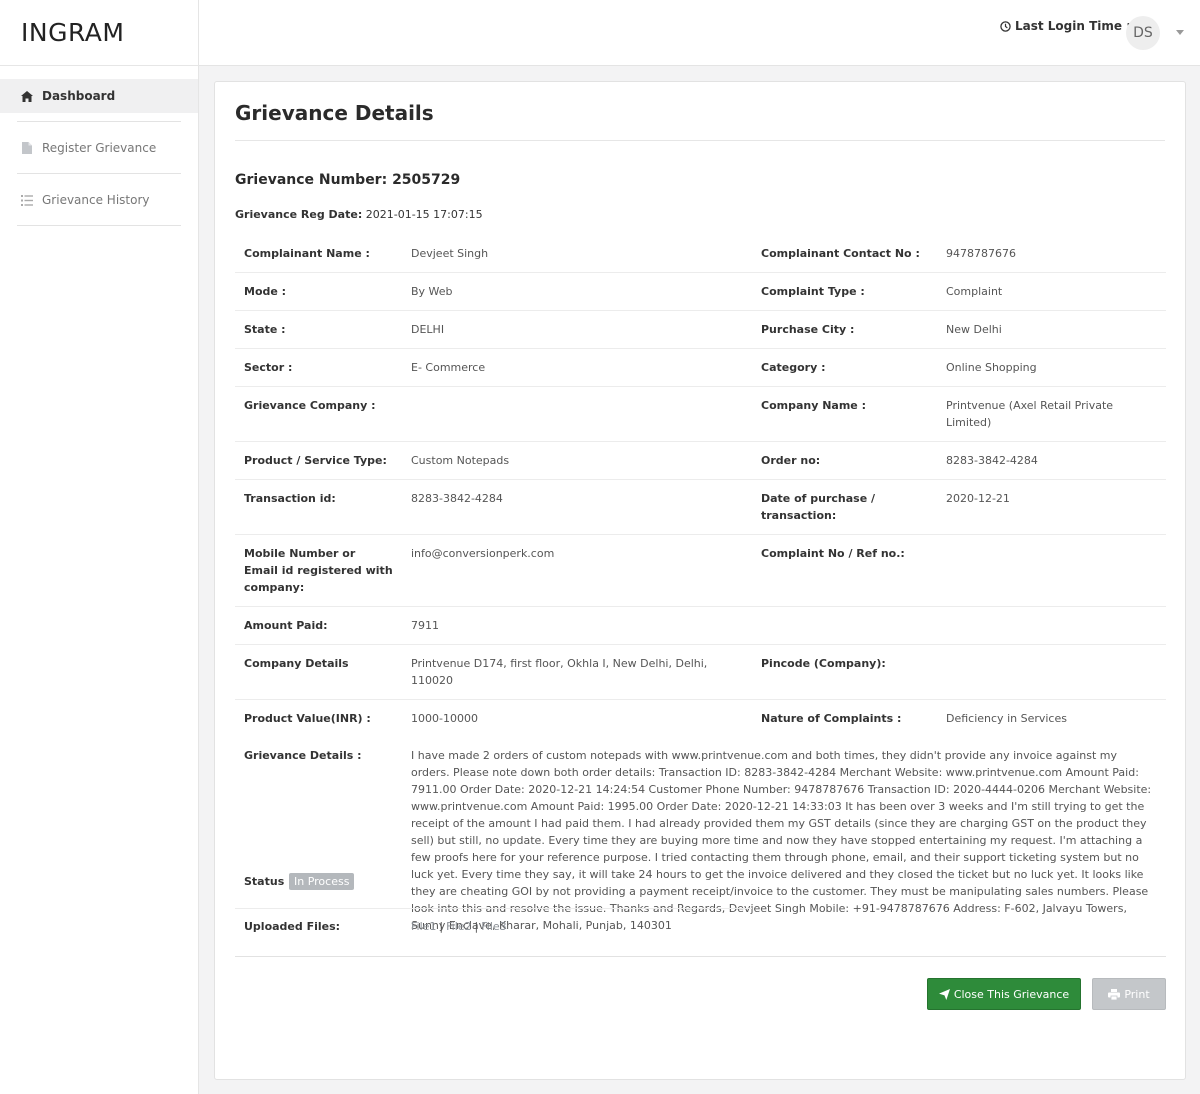 The width and height of the screenshot is (1200, 1094). I want to click on table-row: Amount Paid: 7911, so click(700, 625).